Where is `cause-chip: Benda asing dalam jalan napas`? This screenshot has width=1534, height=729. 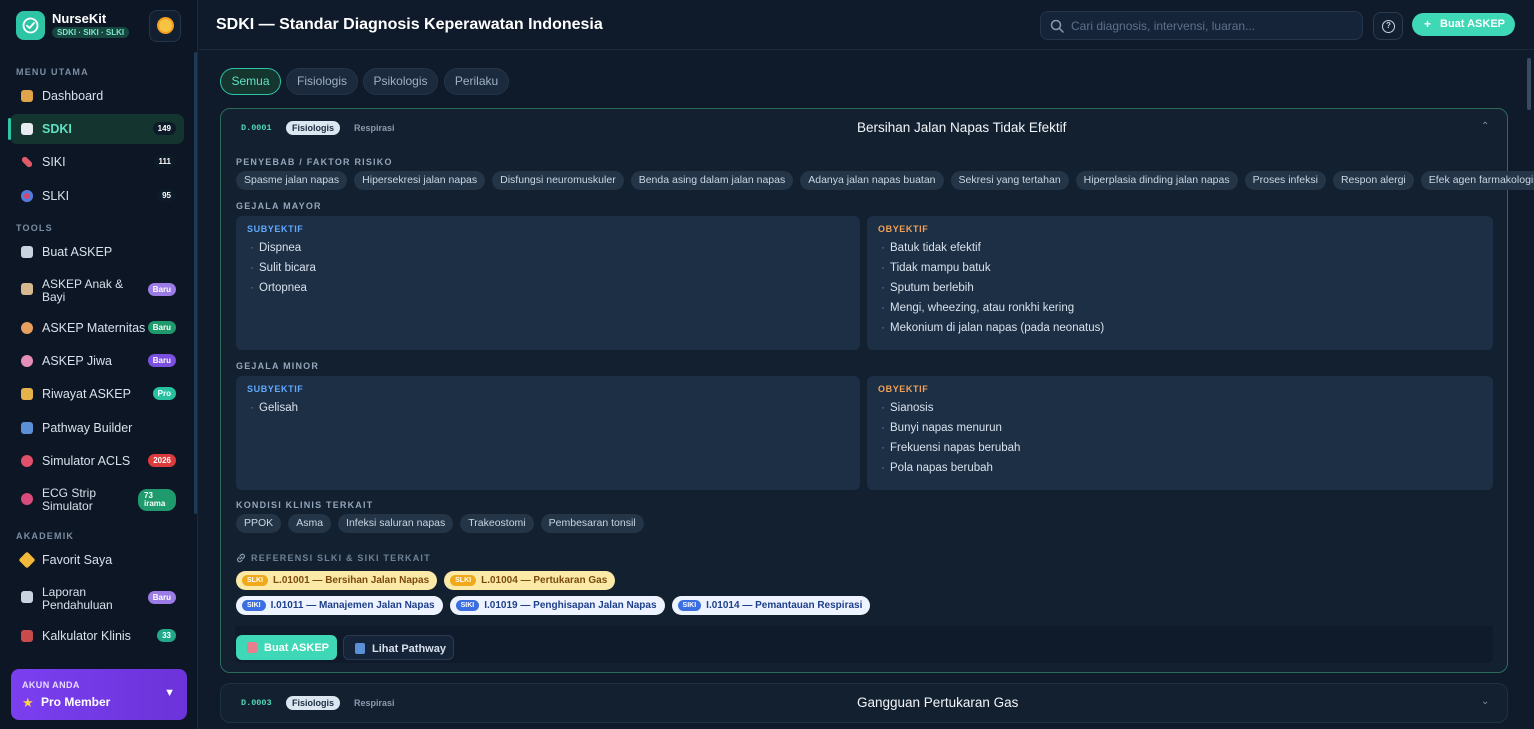
cause-chip: Benda asing dalam jalan napas is located at coordinates (712, 180).